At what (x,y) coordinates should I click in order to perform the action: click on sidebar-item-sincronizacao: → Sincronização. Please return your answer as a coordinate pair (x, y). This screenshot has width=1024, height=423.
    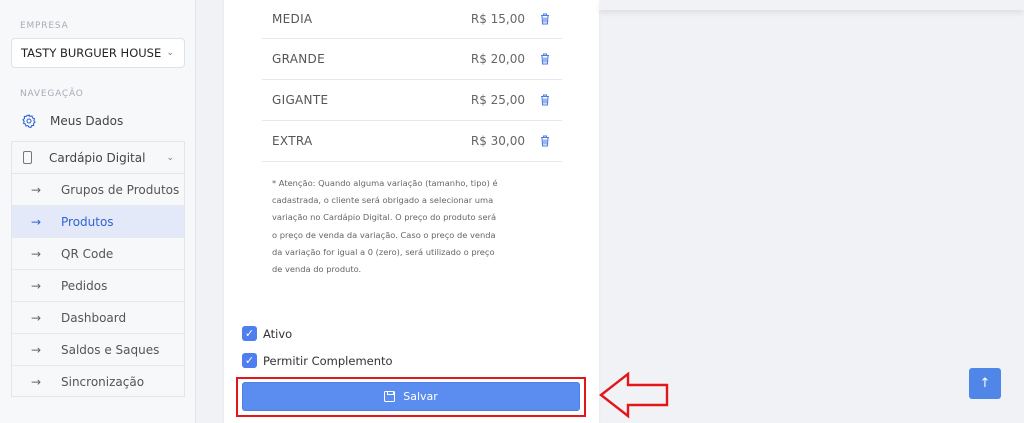
    Looking at the image, I should click on (98, 382).